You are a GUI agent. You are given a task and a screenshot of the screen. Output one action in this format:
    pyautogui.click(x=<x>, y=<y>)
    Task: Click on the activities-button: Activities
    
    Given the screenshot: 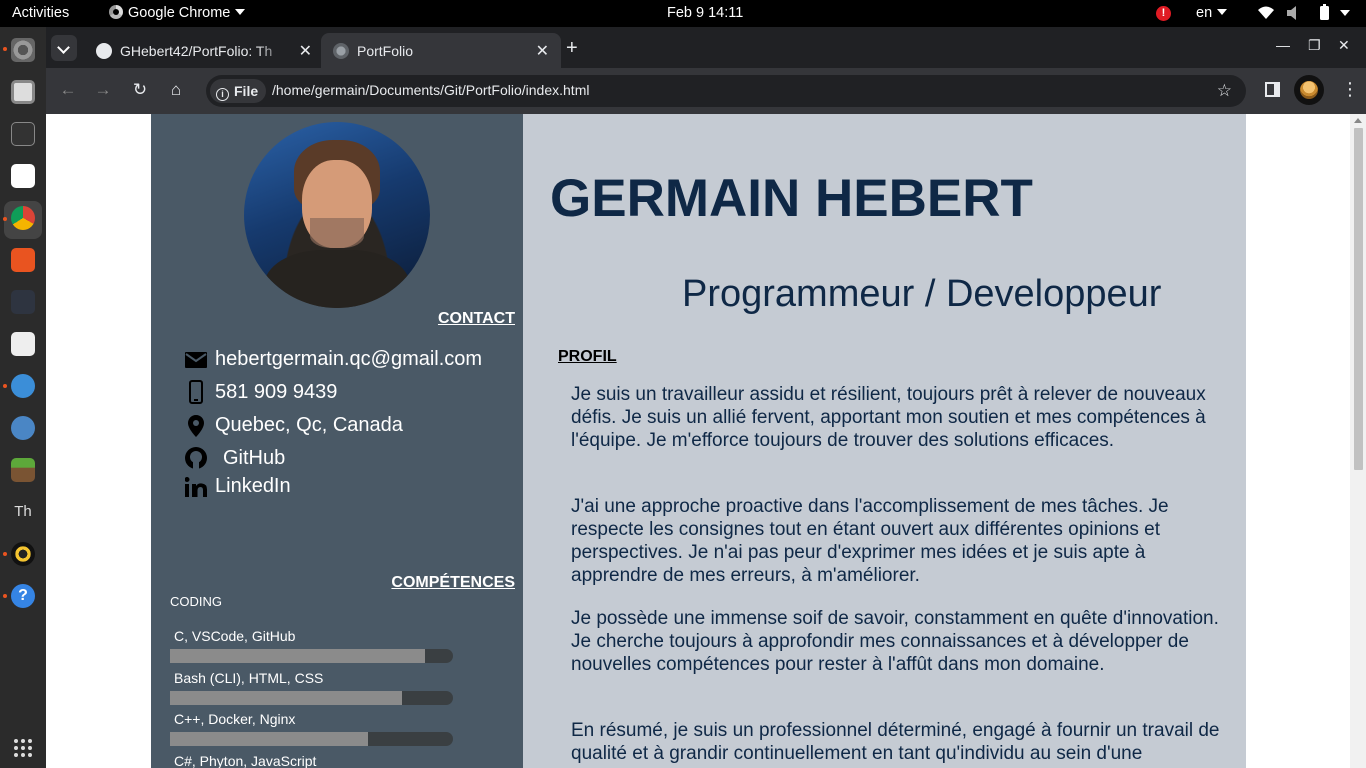 What is the action you would take?
    pyautogui.click(x=40, y=13)
    